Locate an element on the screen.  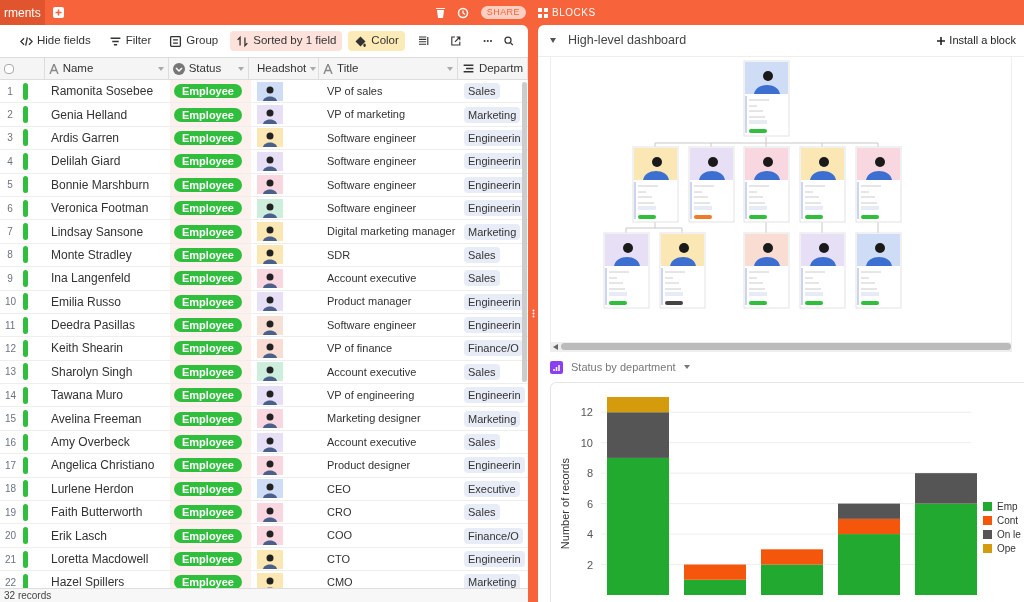
history-icon is located at coordinates (462, 12).